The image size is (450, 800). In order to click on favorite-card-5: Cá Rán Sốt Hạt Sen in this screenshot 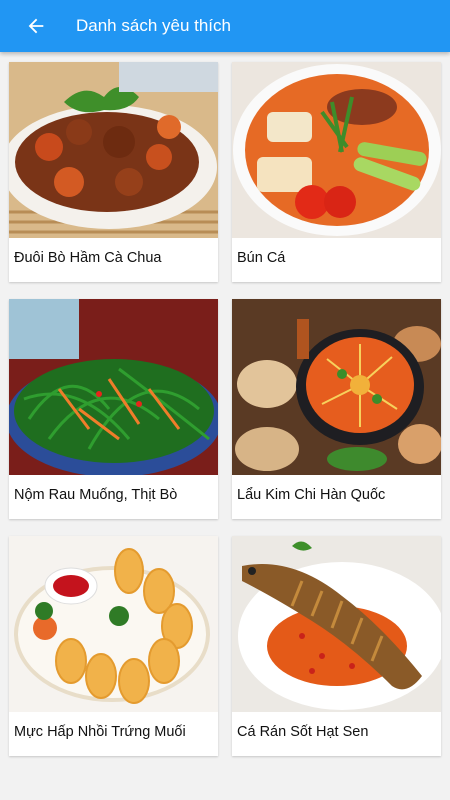, I will do `click(336, 646)`.